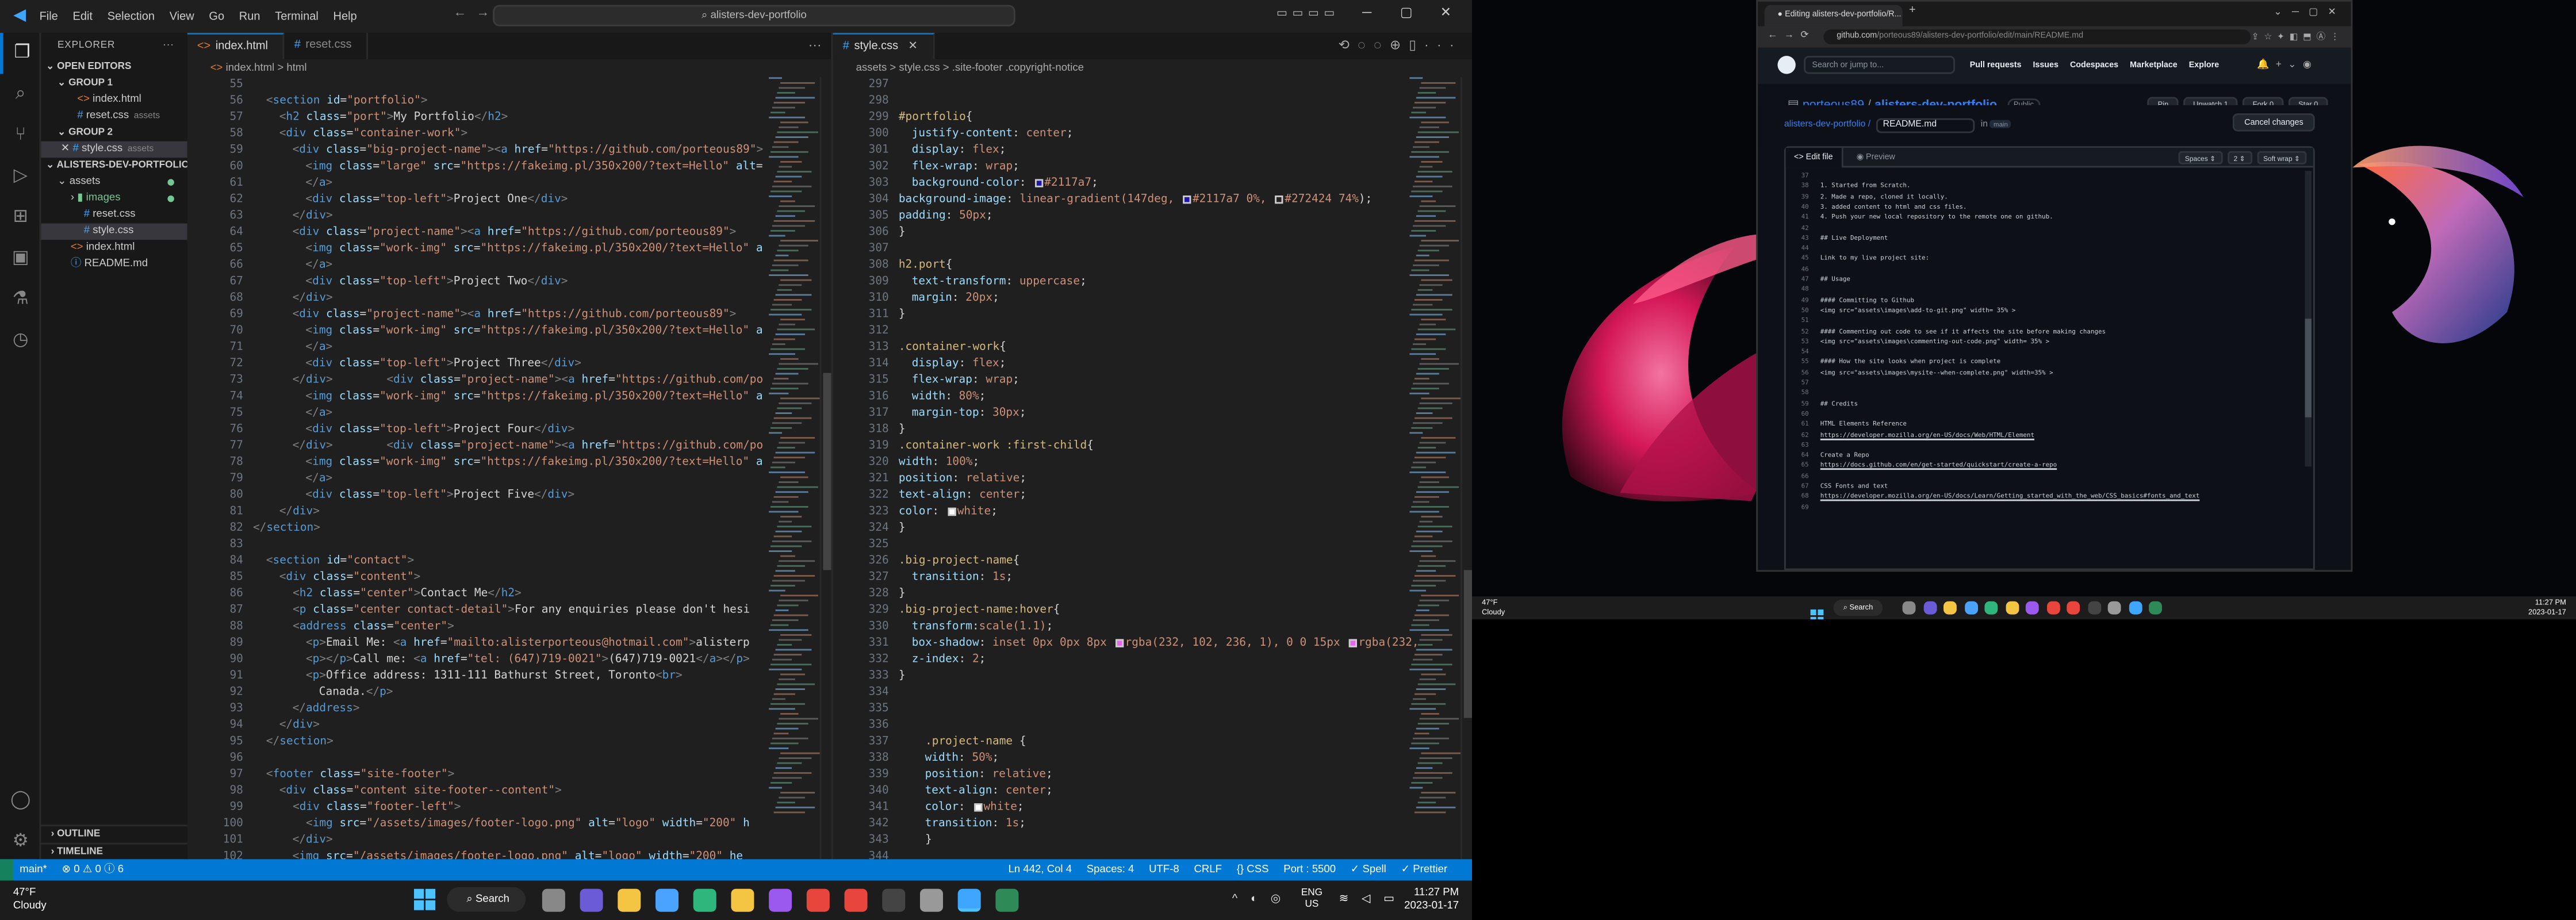 This screenshot has height=920, width=2576. What do you see at coordinates (20, 94) in the screenshot?
I see `search-icon: ⌕` at bounding box center [20, 94].